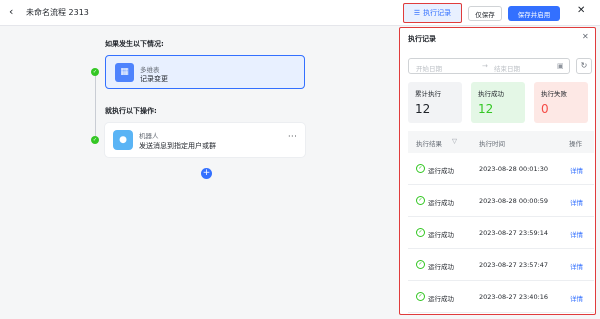  What do you see at coordinates (95, 104) in the screenshot?
I see `flow-connector` at bounding box center [95, 104].